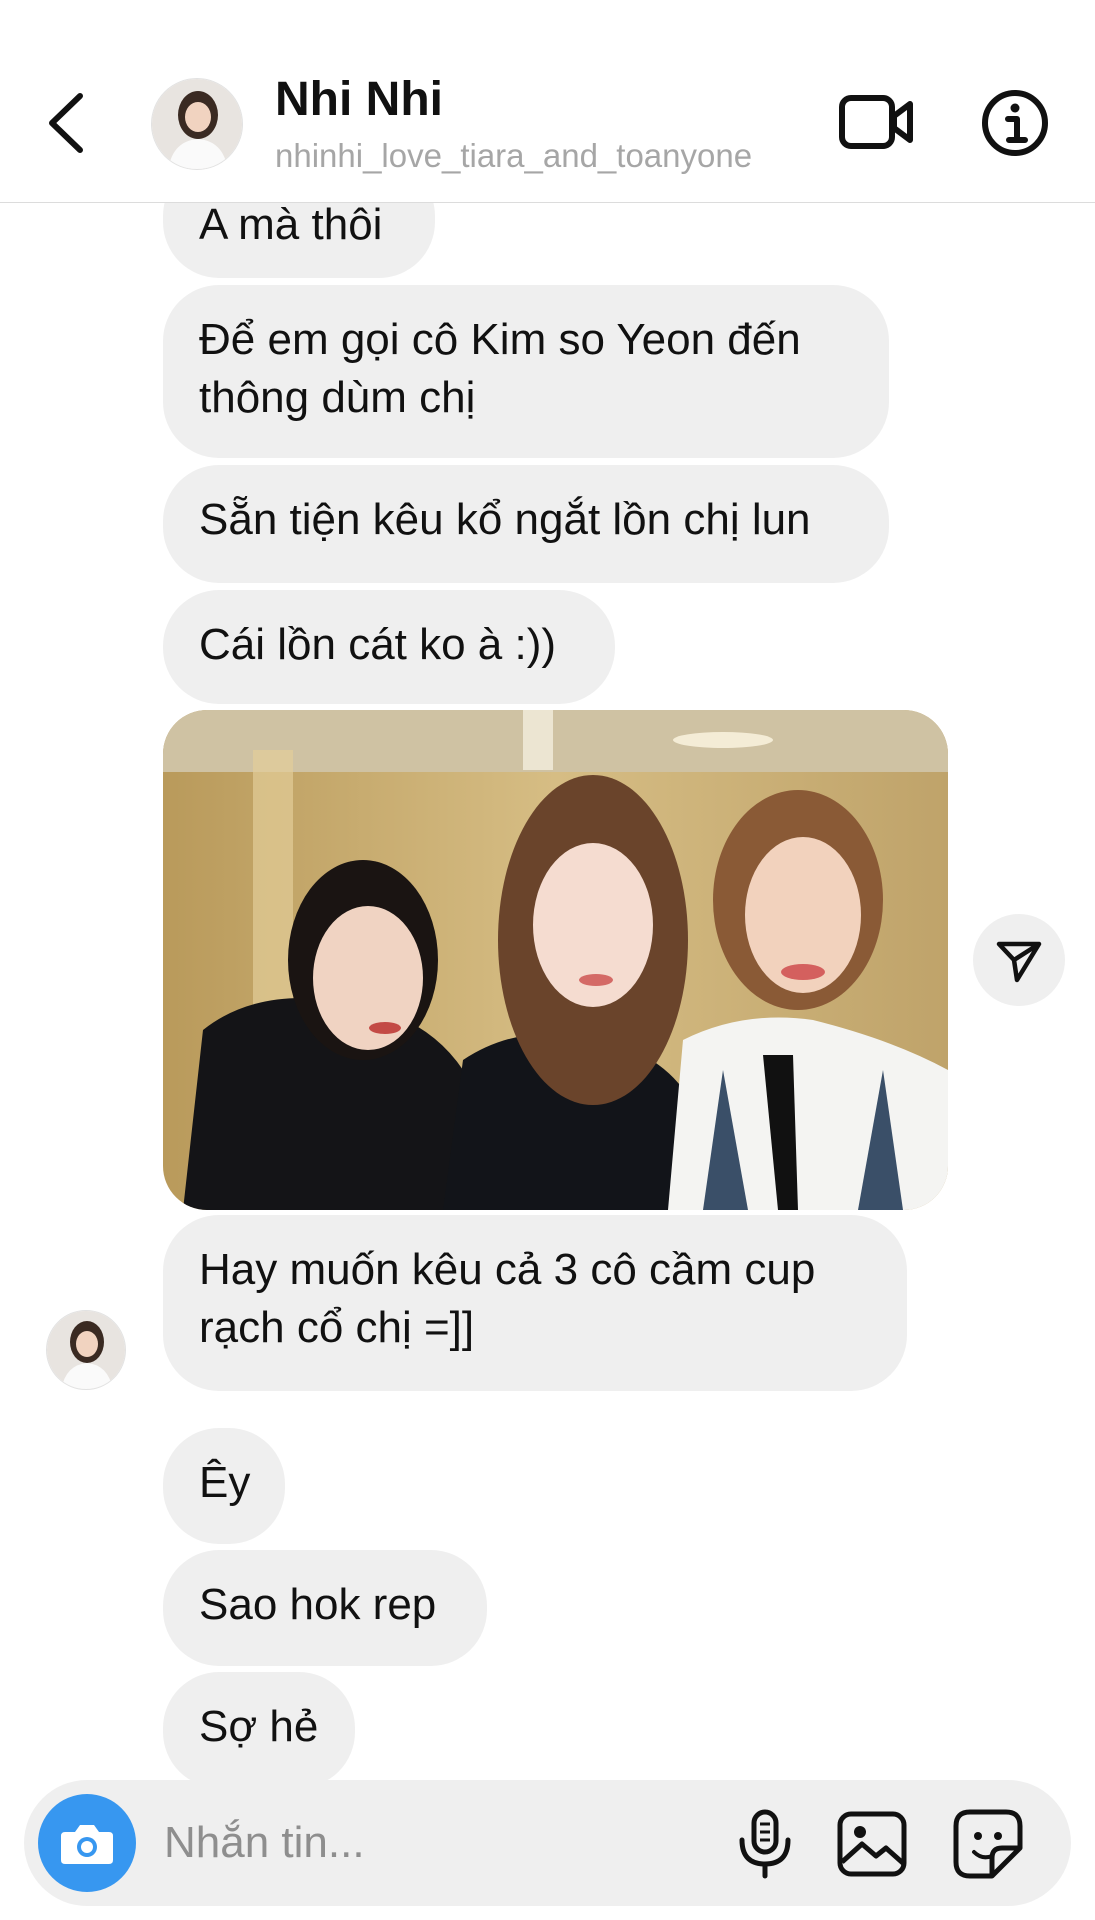 The image size is (1095, 1920). Describe the element at coordinates (197, 124) in the screenshot. I see `contact-avatar` at that location.